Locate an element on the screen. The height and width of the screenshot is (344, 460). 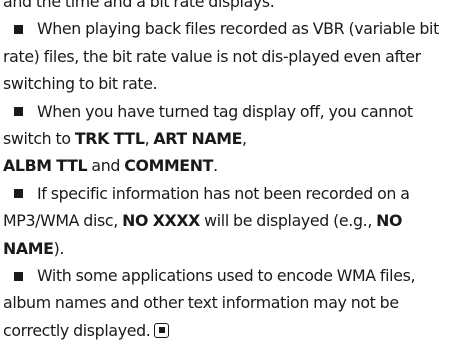
note-text: ). is located at coordinates (59, 248).